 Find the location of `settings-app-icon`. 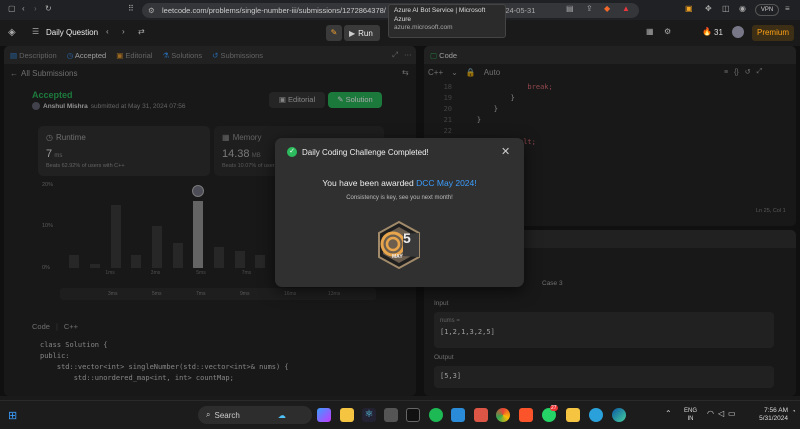

settings-app-icon is located at coordinates (391, 415).